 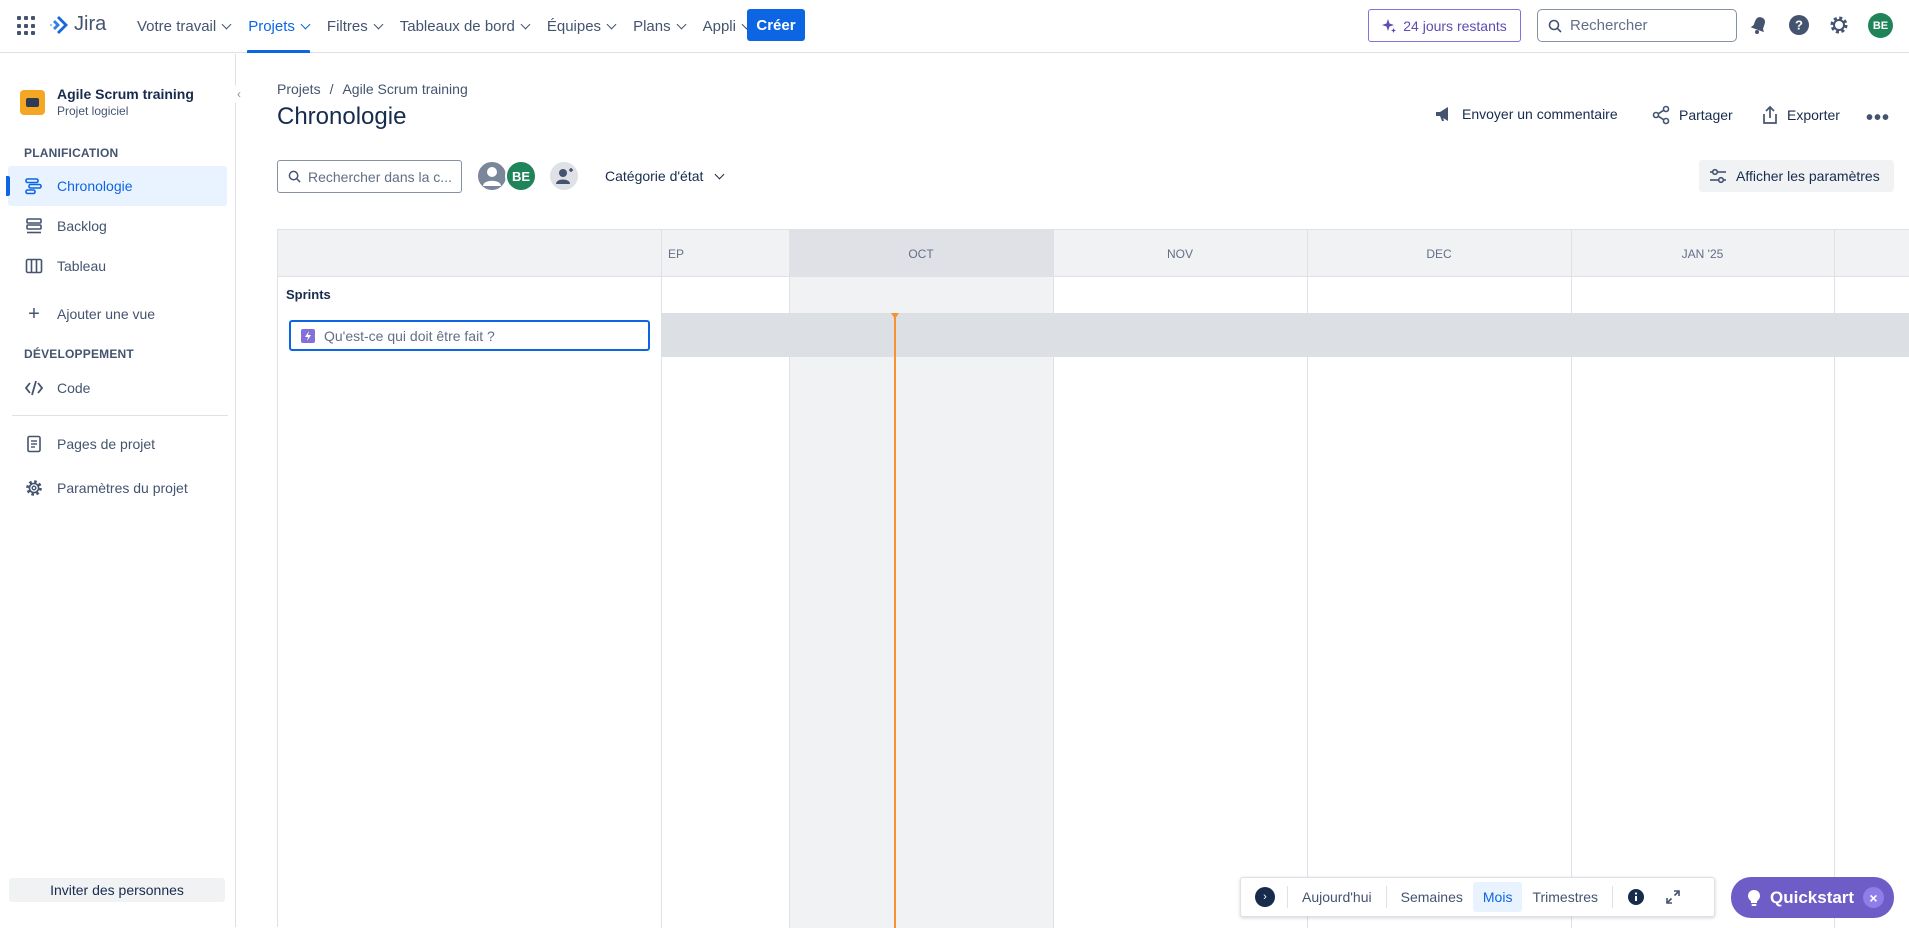 I want to click on sidebar-item-label: Backlog, so click(x=82, y=226).